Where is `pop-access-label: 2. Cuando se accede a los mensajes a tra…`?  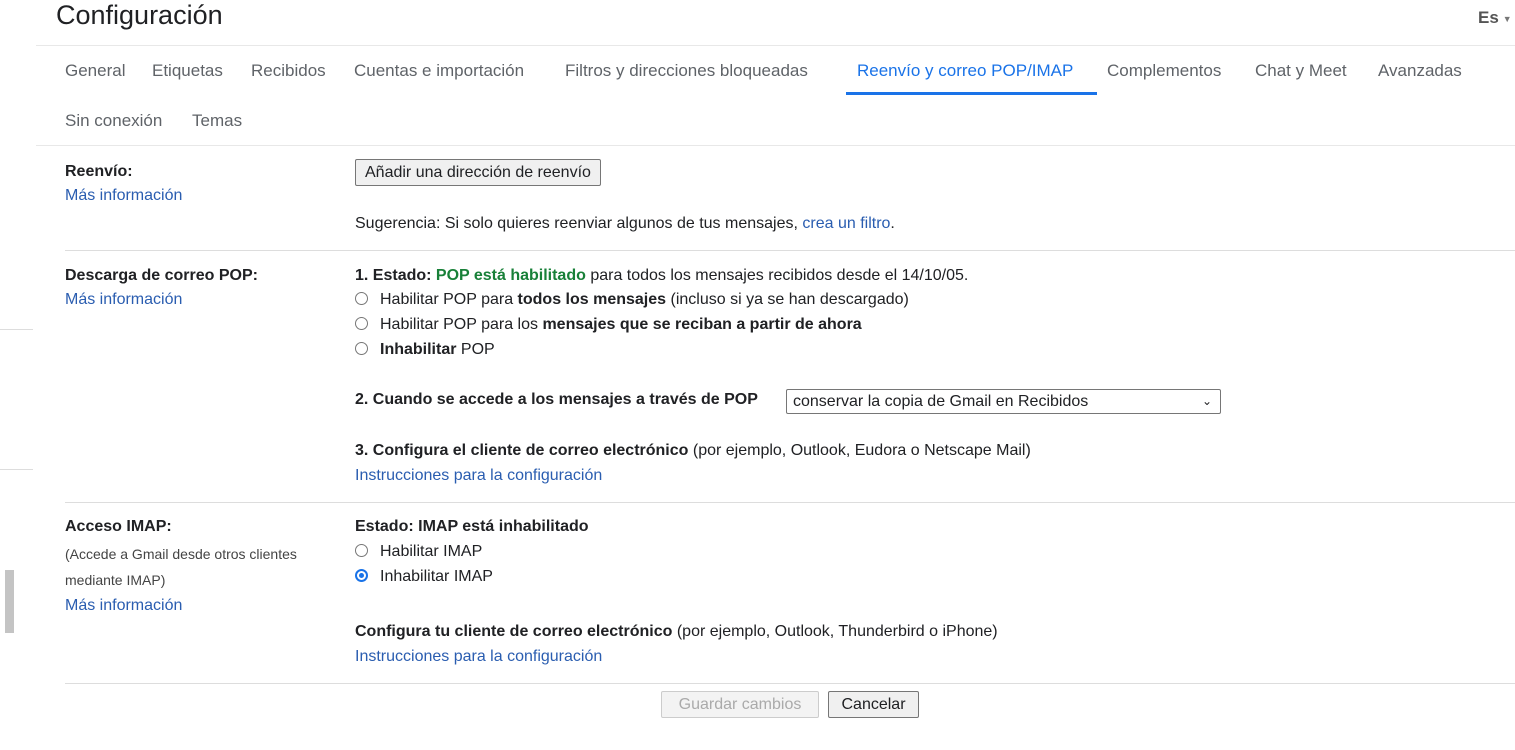
pop-access-label: 2. Cuando se accede a los mensajes a tra… is located at coordinates (556, 399).